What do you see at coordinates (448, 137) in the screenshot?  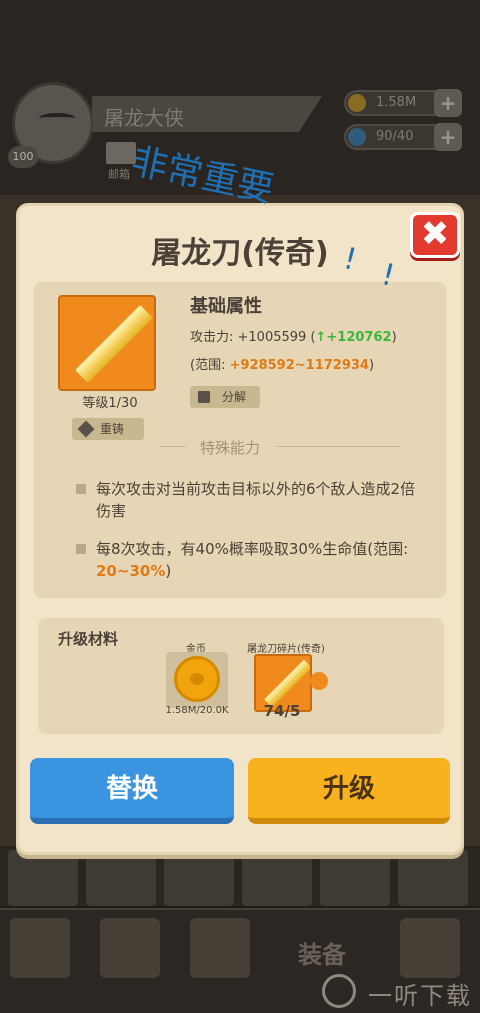 I see `add-gem-button: +` at bounding box center [448, 137].